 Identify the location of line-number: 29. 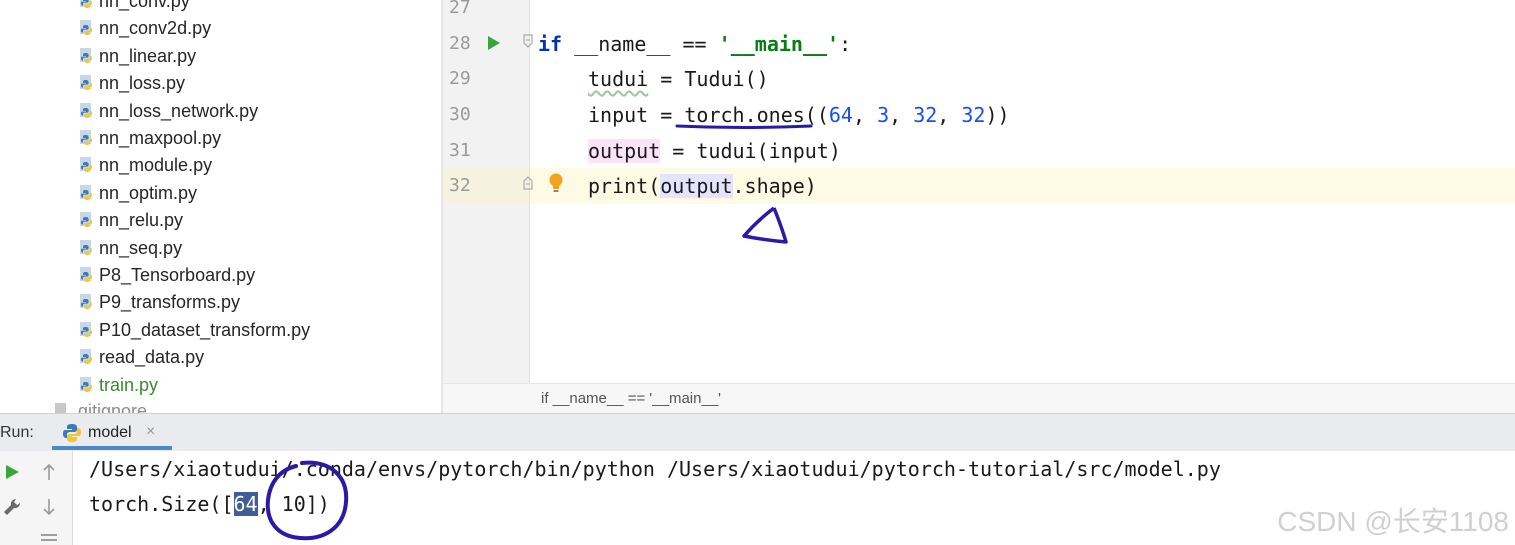
(460, 78).